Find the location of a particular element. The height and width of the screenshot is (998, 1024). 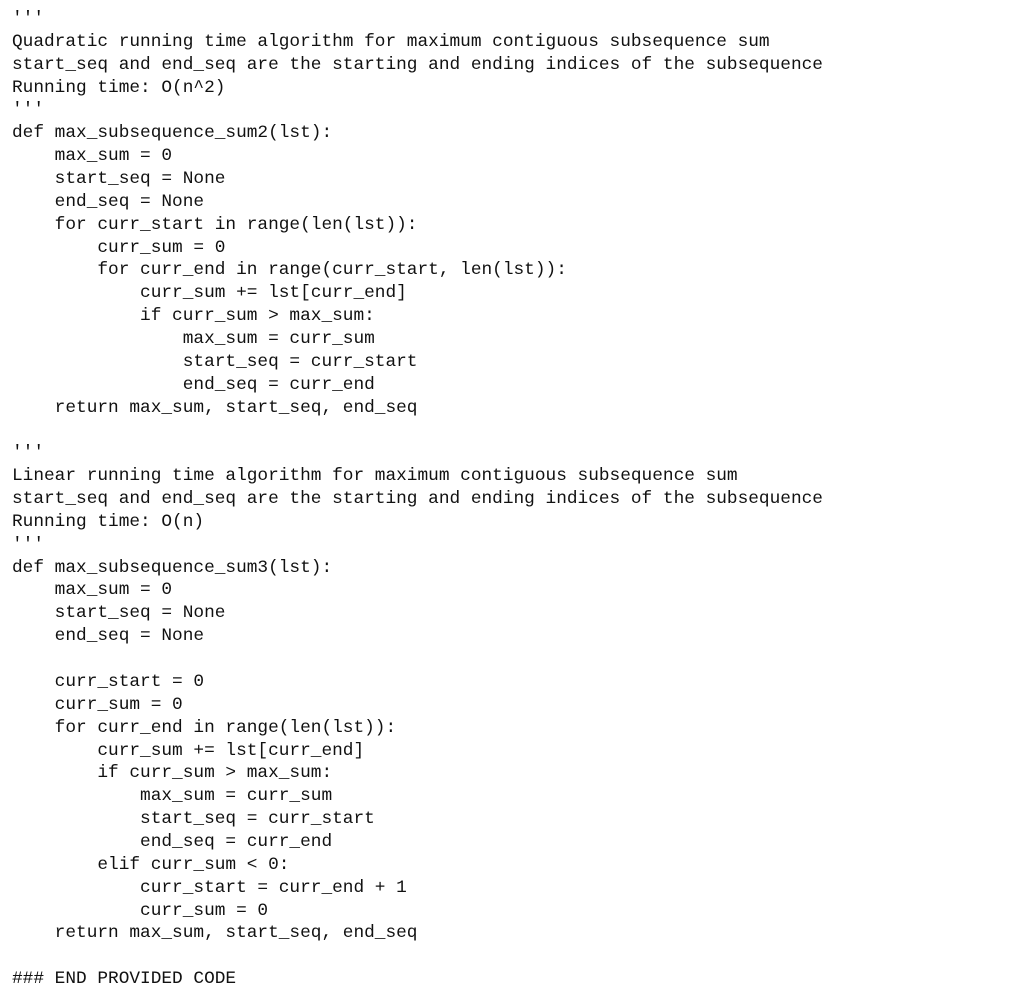

code-line: for curr_start in range(len(lst)): is located at coordinates (215, 224).